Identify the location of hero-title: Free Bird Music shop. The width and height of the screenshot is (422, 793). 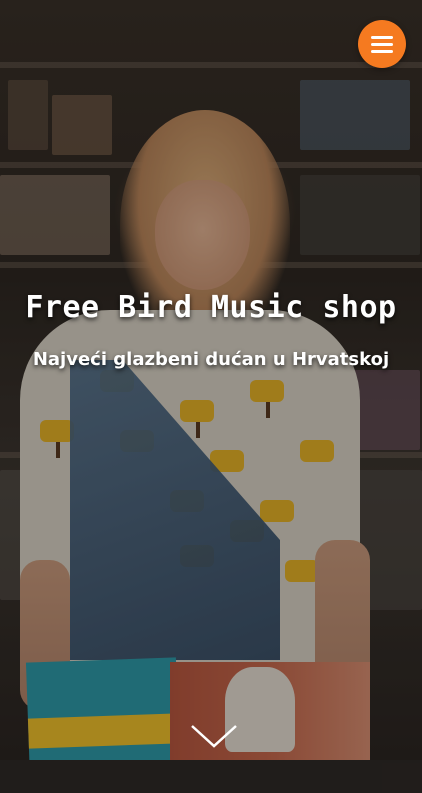
(211, 307).